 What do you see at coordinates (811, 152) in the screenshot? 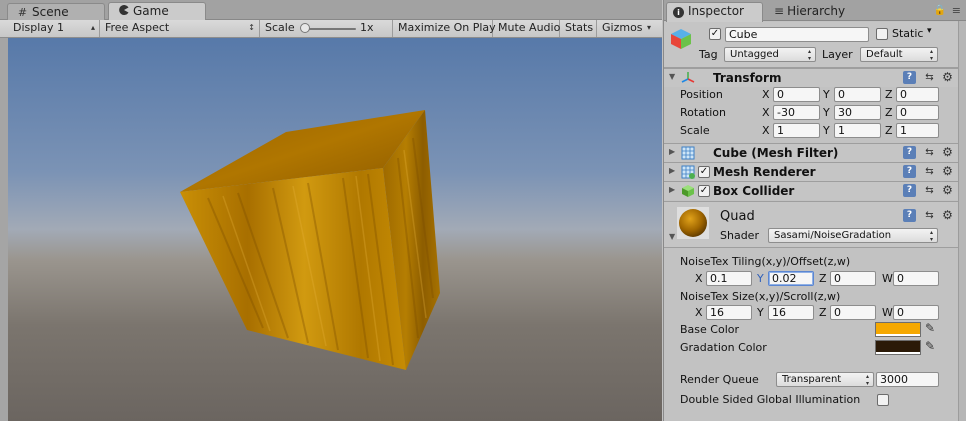
I see `mesh-filter-header: ▶ Cube (Mesh Filter) ? ⇆ ⚙` at bounding box center [811, 152].